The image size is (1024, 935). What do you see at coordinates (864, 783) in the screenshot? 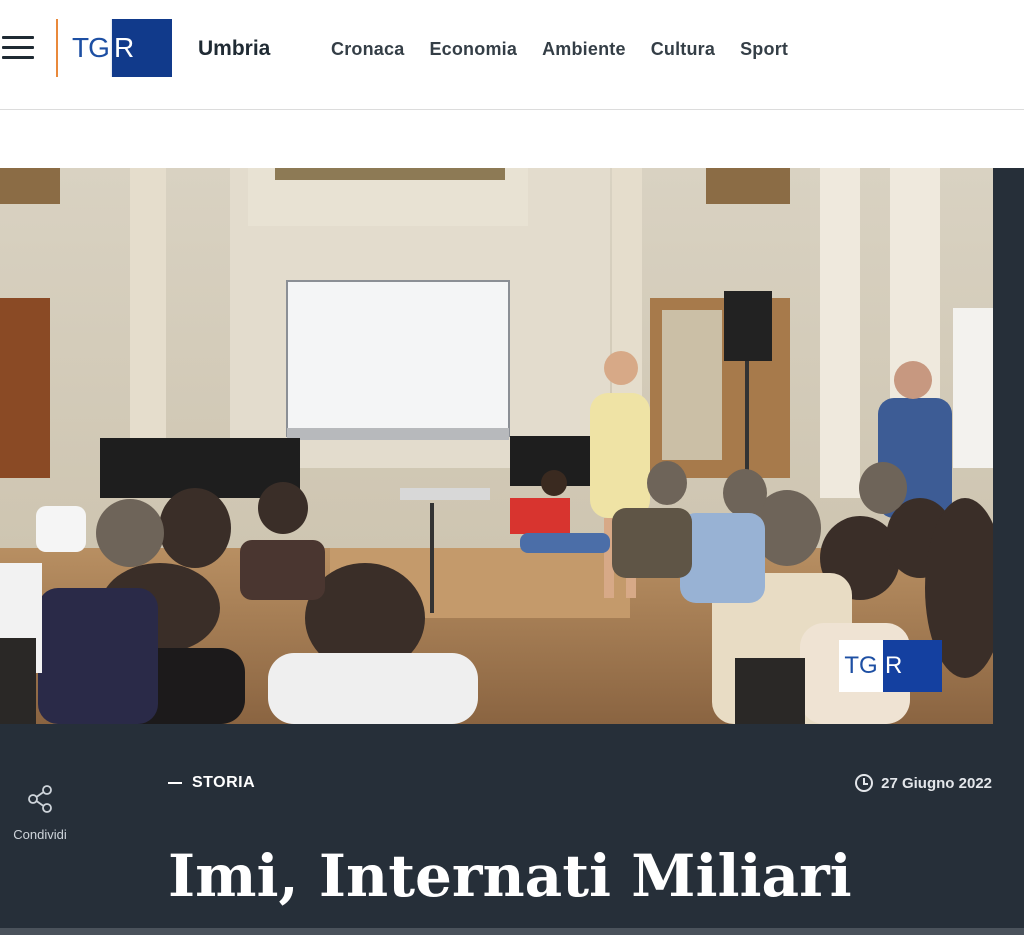
I see `clock-icon` at bounding box center [864, 783].